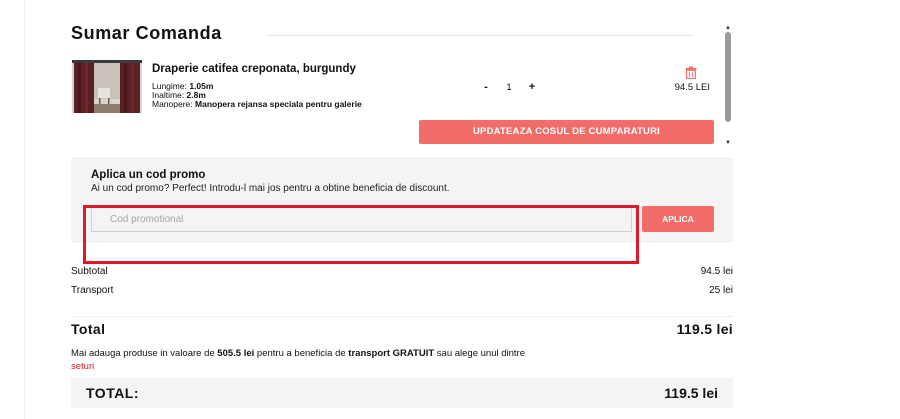 Image resolution: width=900 pixels, height=419 pixels. Describe the element at coordinates (704, 329) in the screenshot. I see `total-value: 119.5 lei` at that location.